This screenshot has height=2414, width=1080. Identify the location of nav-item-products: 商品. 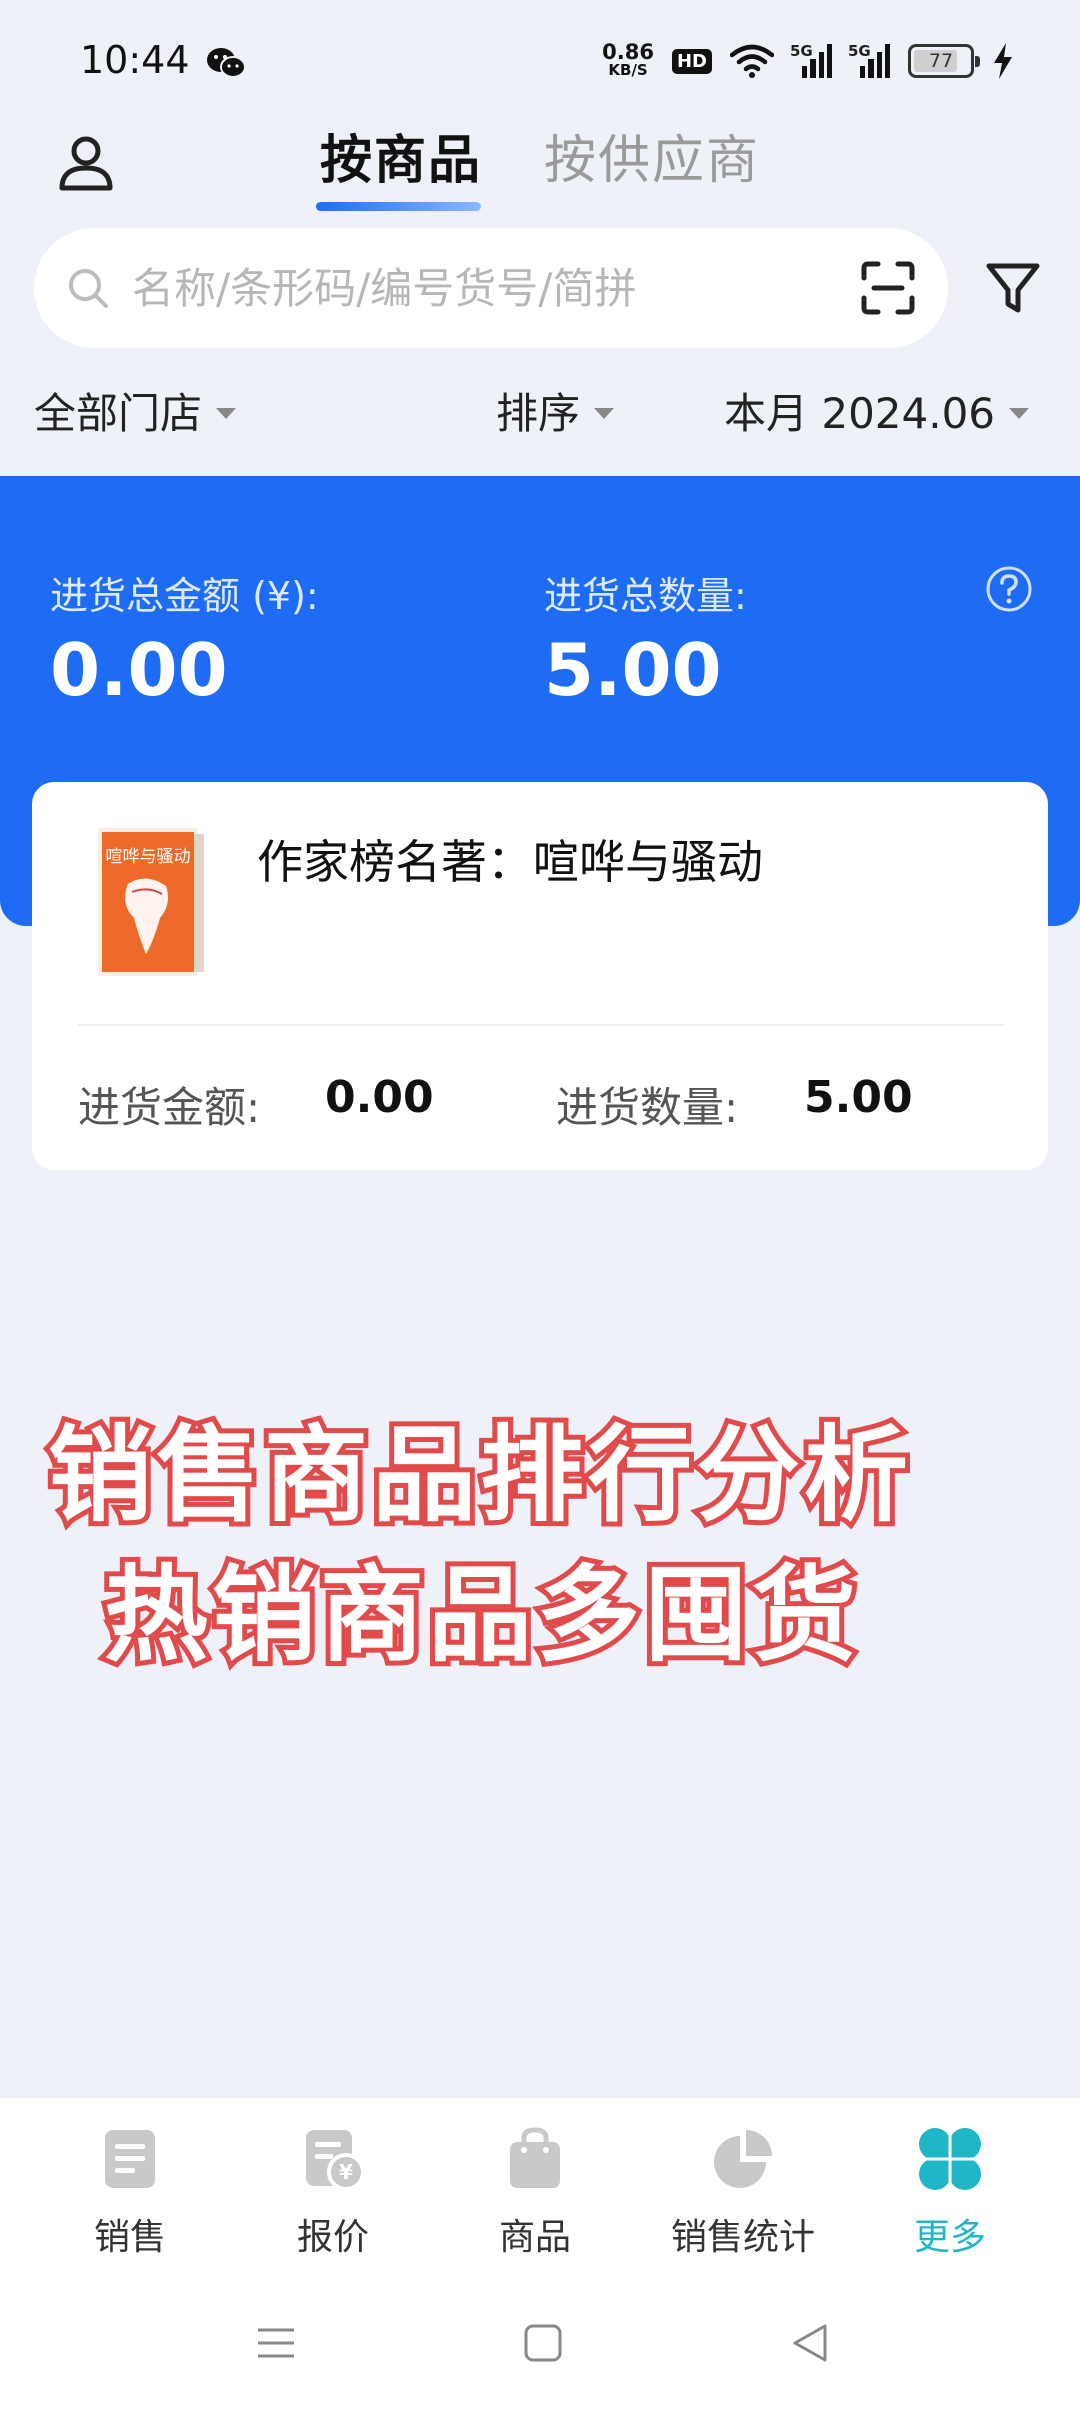
(535, 2193).